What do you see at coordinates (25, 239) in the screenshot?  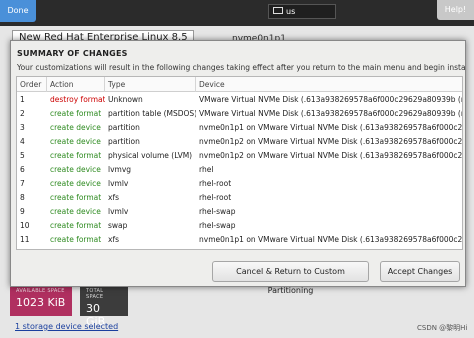 I see `order-cell: 11` at bounding box center [25, 239].